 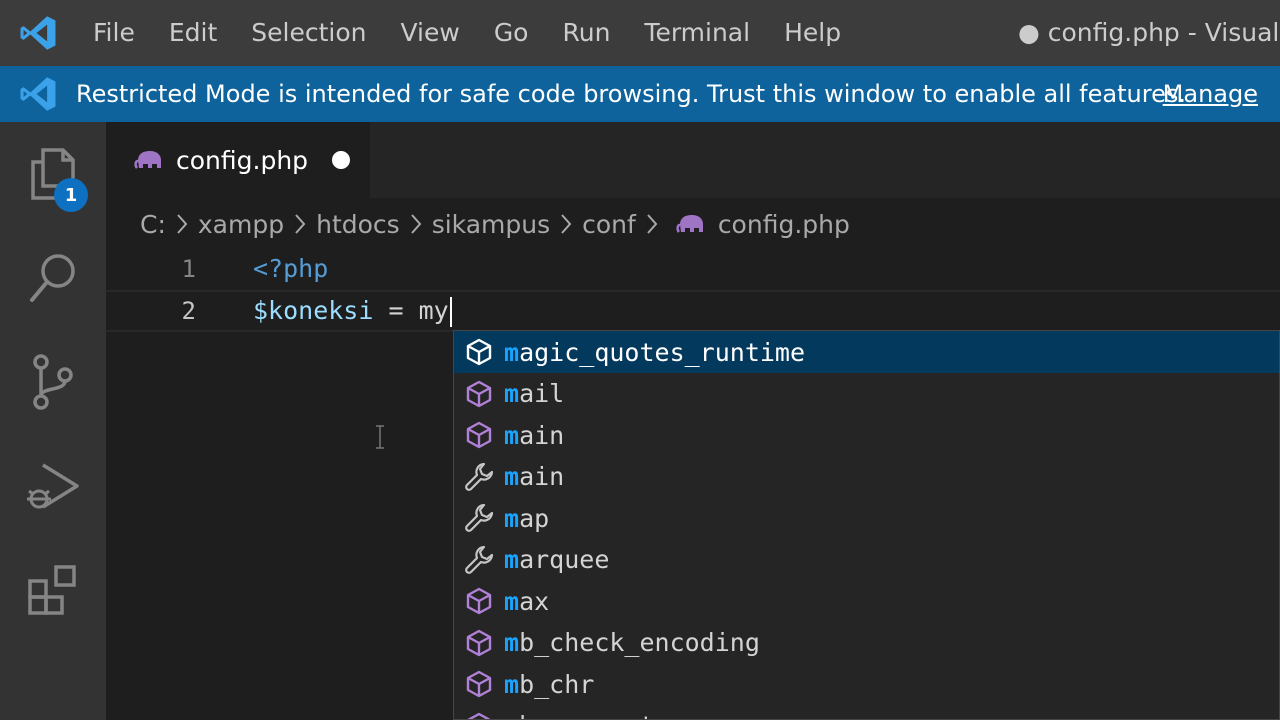 What do you see at coordinates (662, 352) in the screenshot?
I see `suggestion-rest: agic_quotes_runtime` at bounding box center [662, 352].